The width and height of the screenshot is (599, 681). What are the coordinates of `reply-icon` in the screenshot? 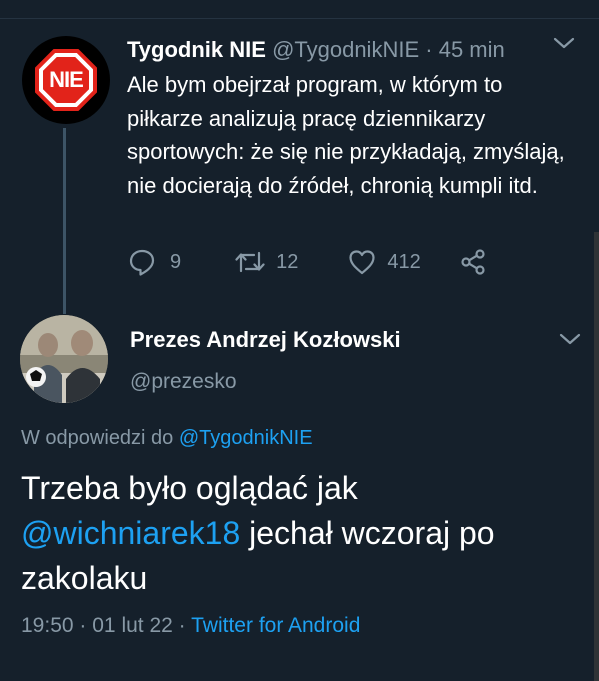 It's located at (142, 262).